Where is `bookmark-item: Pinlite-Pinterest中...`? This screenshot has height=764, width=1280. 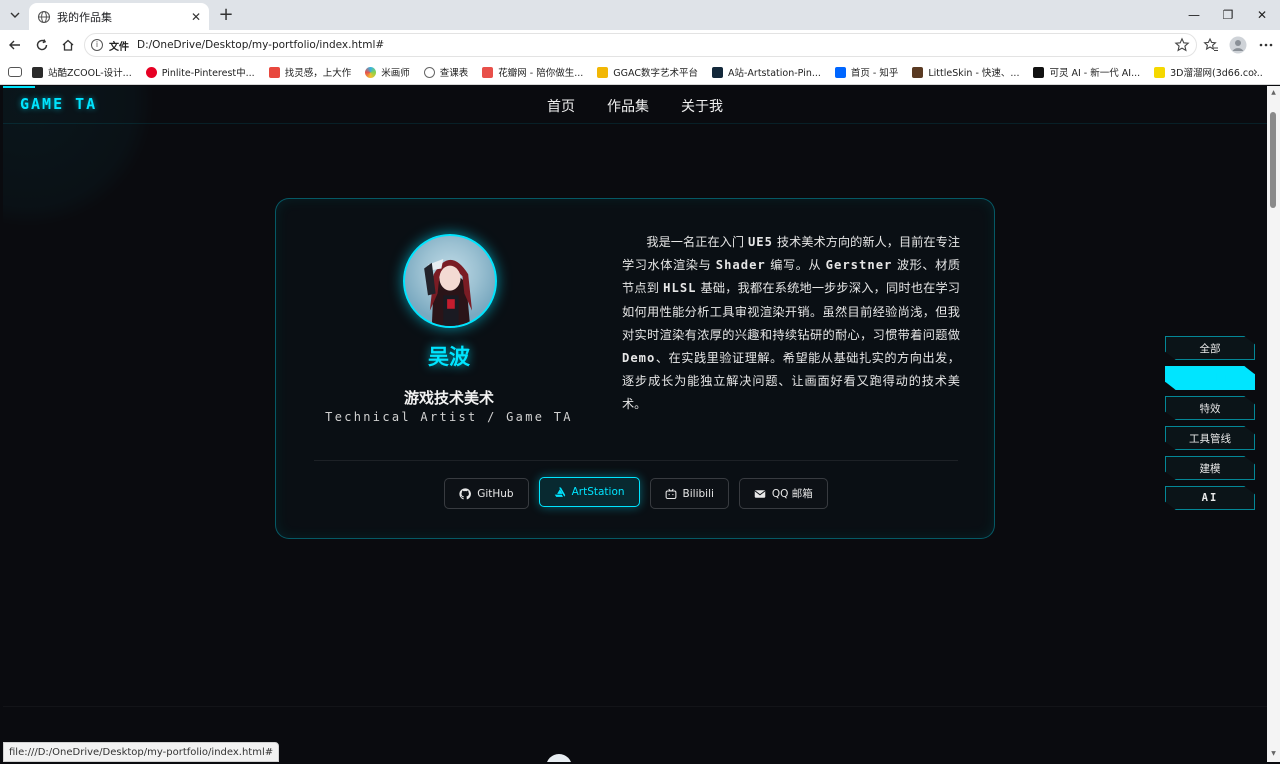
bookmark-item: Pinlite-Pinterest中... is located at coordinates (200, 72).